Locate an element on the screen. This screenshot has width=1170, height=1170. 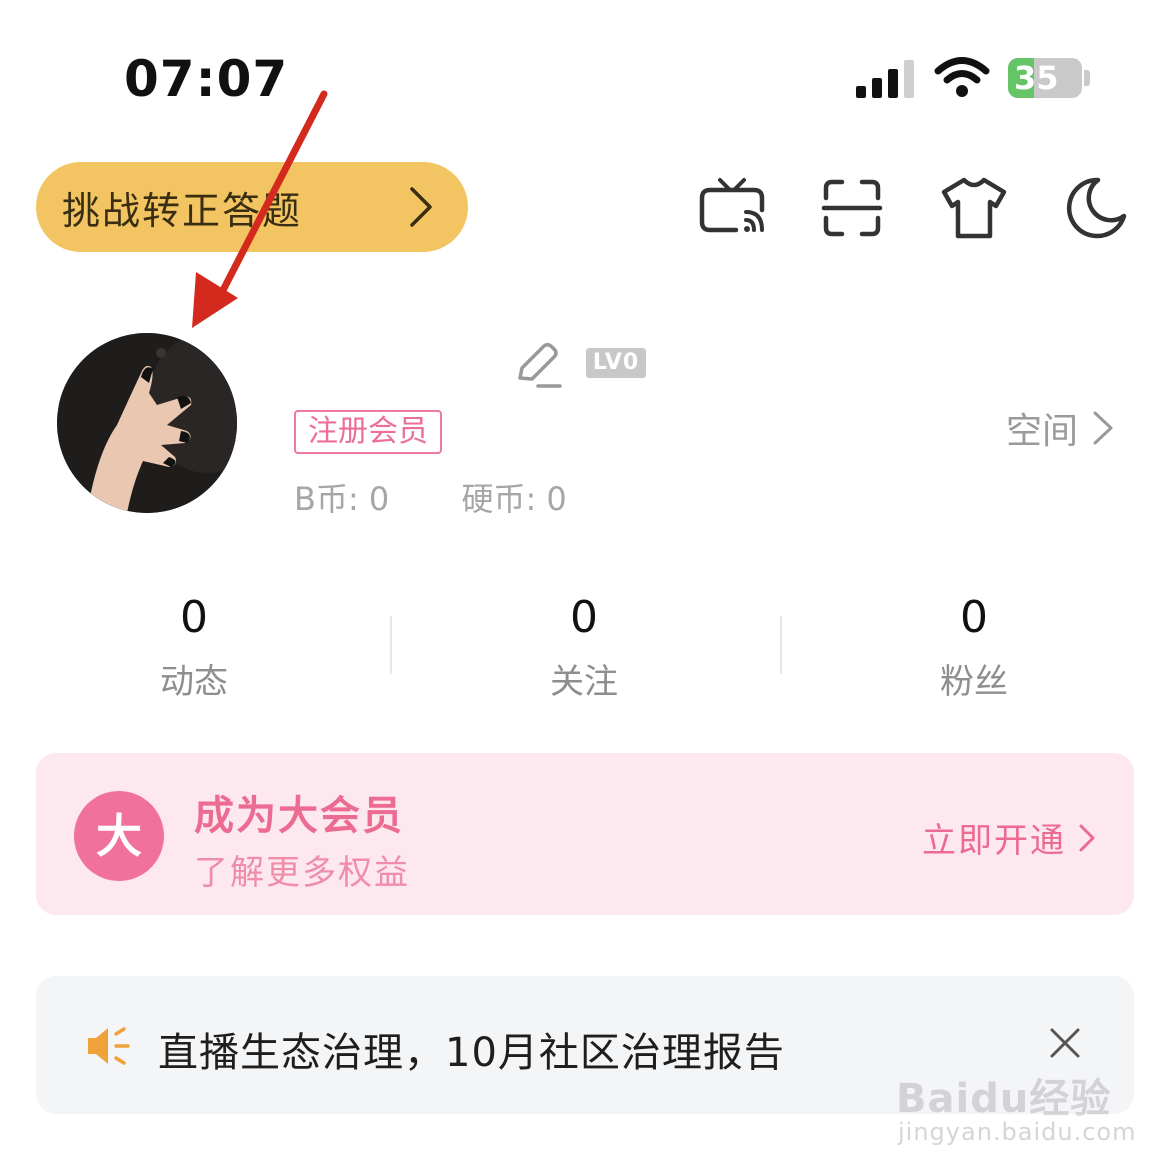
close-icon is located at coordinates (1065, 1043).